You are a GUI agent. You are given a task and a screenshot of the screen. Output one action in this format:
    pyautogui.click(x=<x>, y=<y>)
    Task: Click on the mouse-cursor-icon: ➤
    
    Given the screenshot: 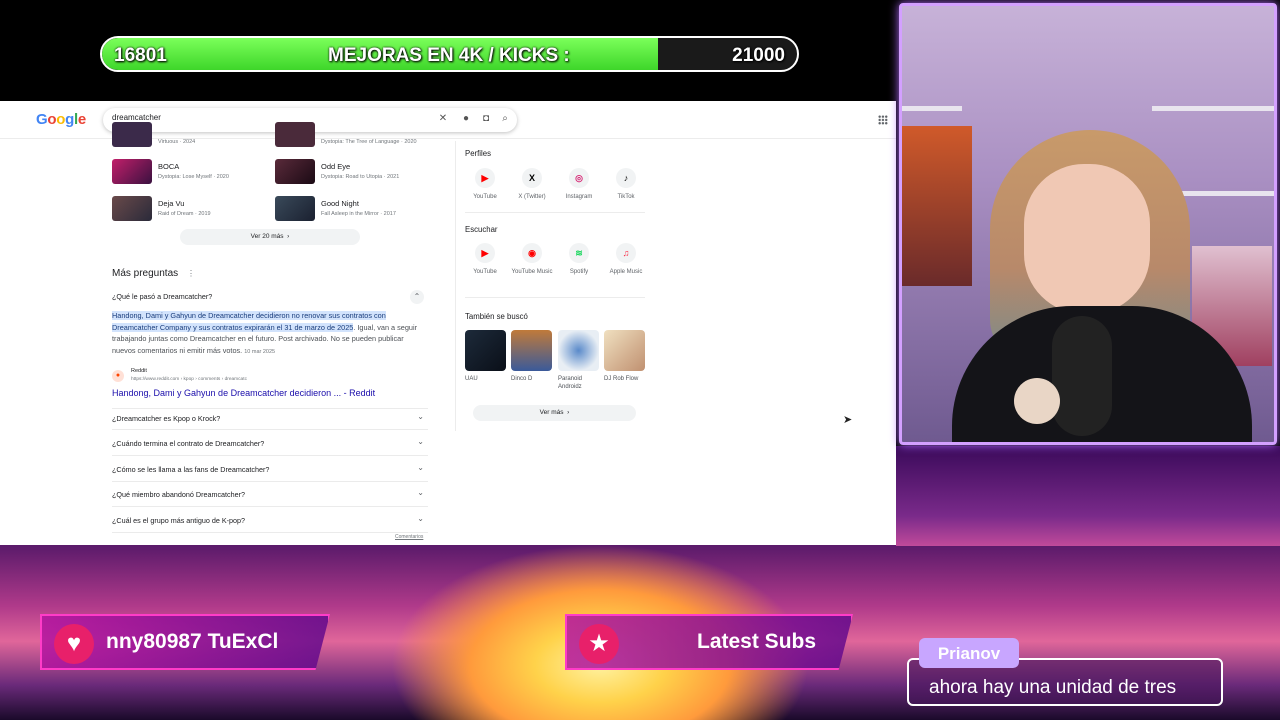 What is the action you would take?
    pyautogui.click(x=848, y=420)
    